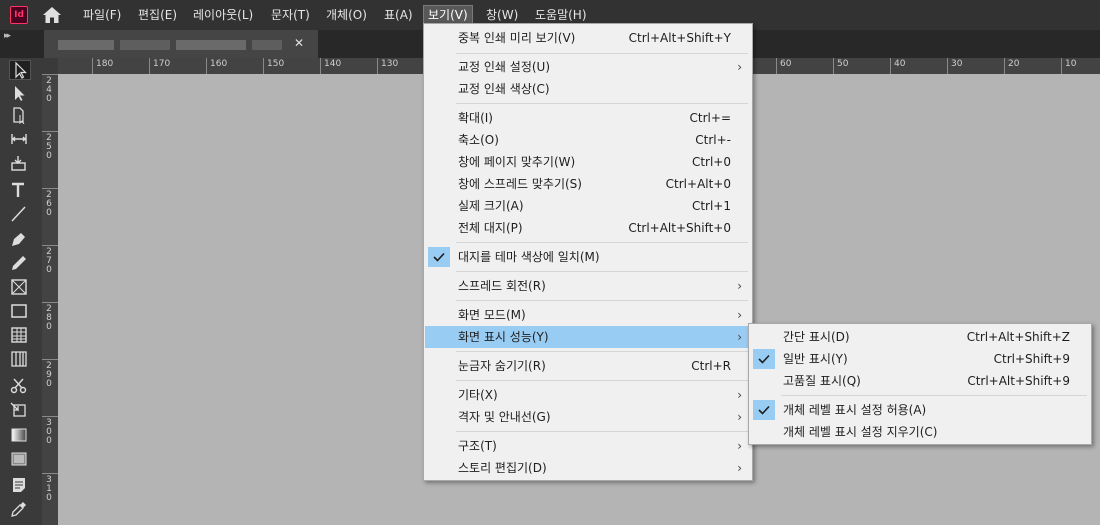 The height and width of the screenshot is (525, 1100). Describe the element at coordinates (920, 432) in the screenshot. I see `submenu-item-clear-object-level: 개체 레벨 표시 설정 지우기(C)` at that location.